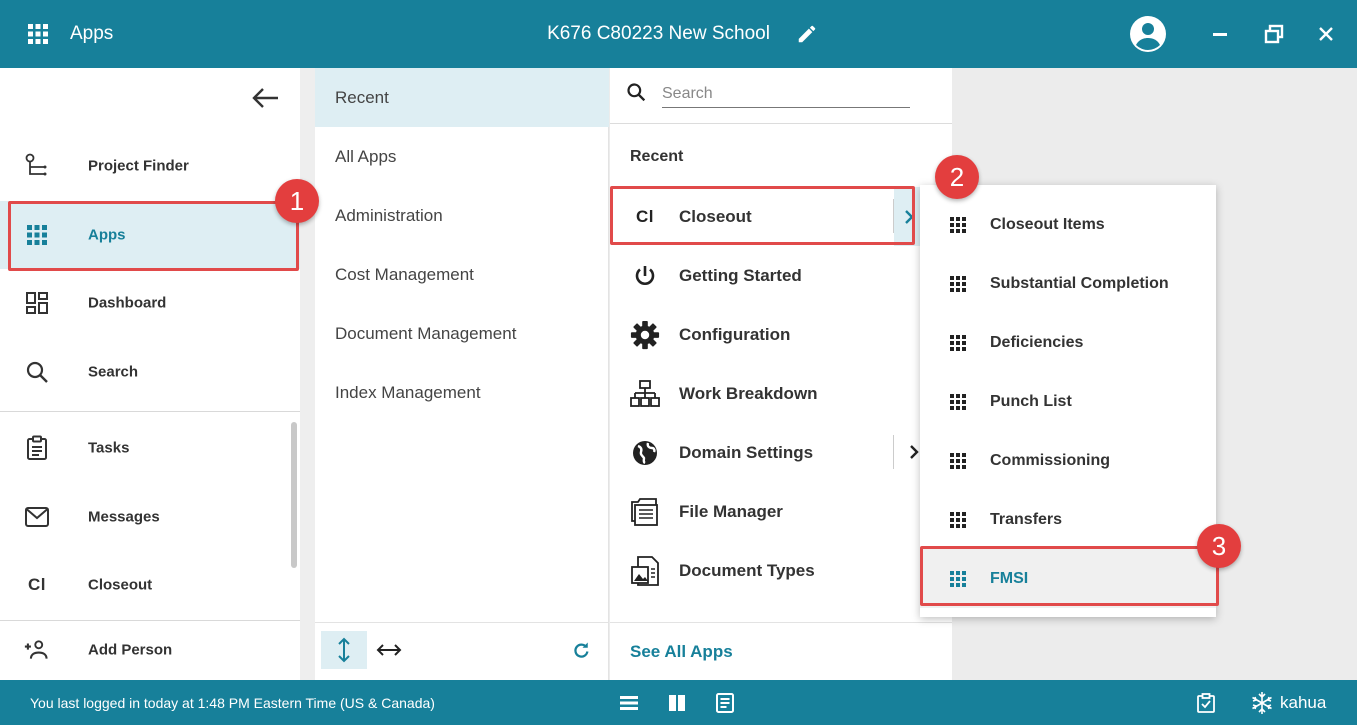 The width and height of the screenshot is (1357, 725). Describe the element at coordinates (130, 650) in the screenshot. I see `nav-item-label: Add Person` at that location.